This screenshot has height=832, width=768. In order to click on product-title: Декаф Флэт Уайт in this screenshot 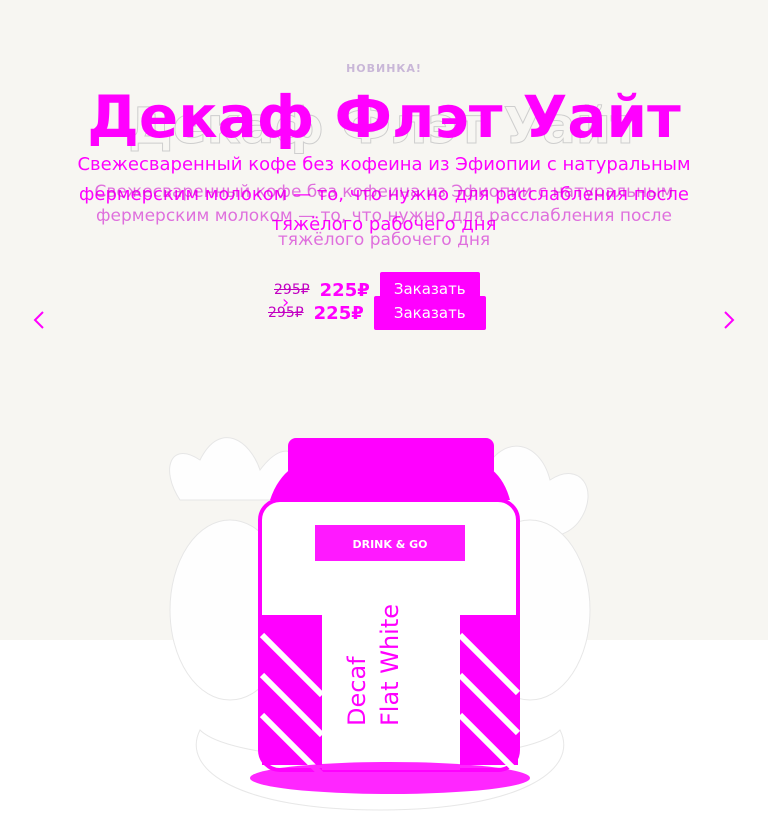, I will do `click(384, 117)`.